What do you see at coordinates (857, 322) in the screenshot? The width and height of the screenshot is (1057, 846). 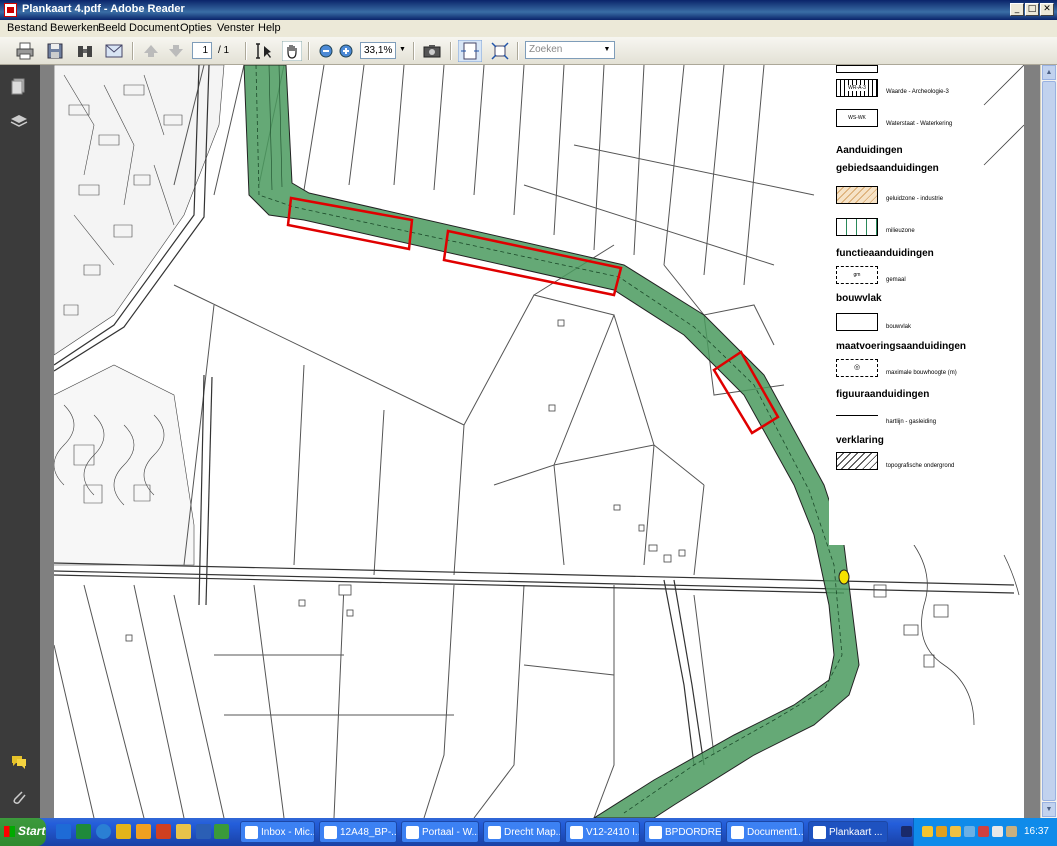 I see `legend-swatch-bouwvlak` at bounding box center [857, 322].